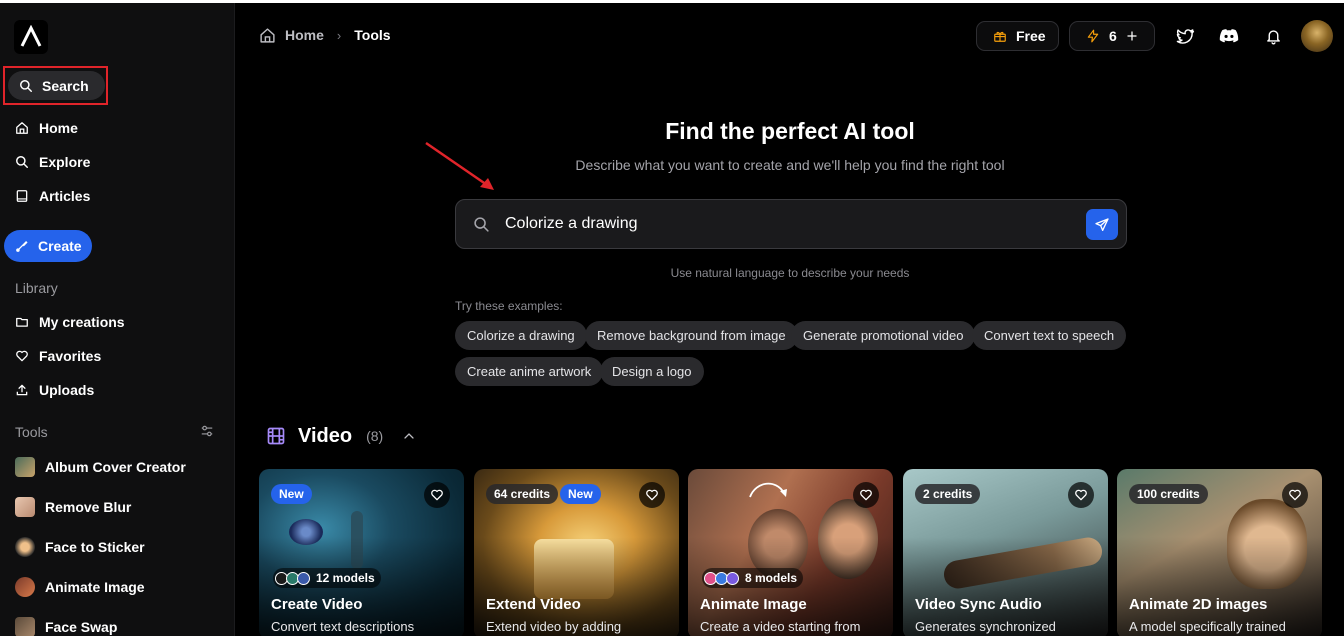 The image size is (1344, 636). Describe the element at coordinates (1229, 36) in the screenshot. I see `discord-icon` at that location.